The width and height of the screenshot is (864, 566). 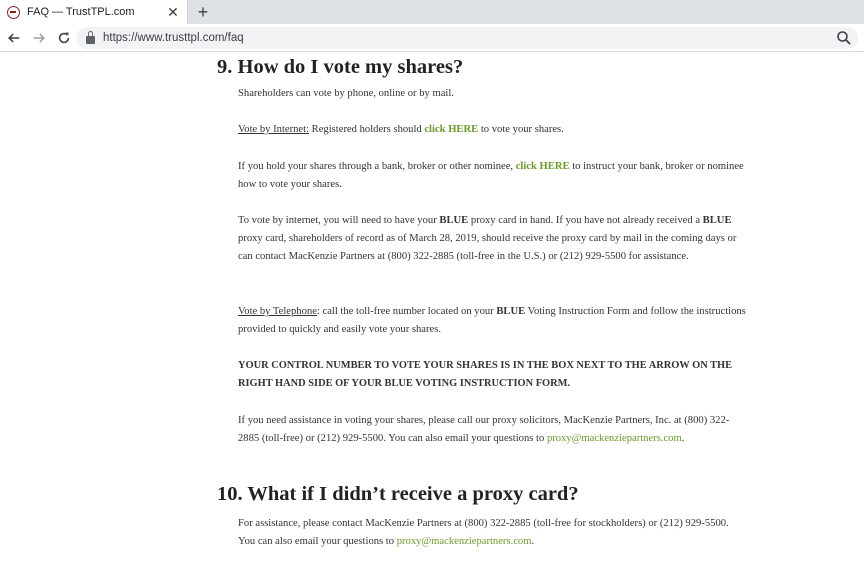 I want to click on tab-faq: FAQ — TrustTPL.com ✕, so click(x=94, y=12).